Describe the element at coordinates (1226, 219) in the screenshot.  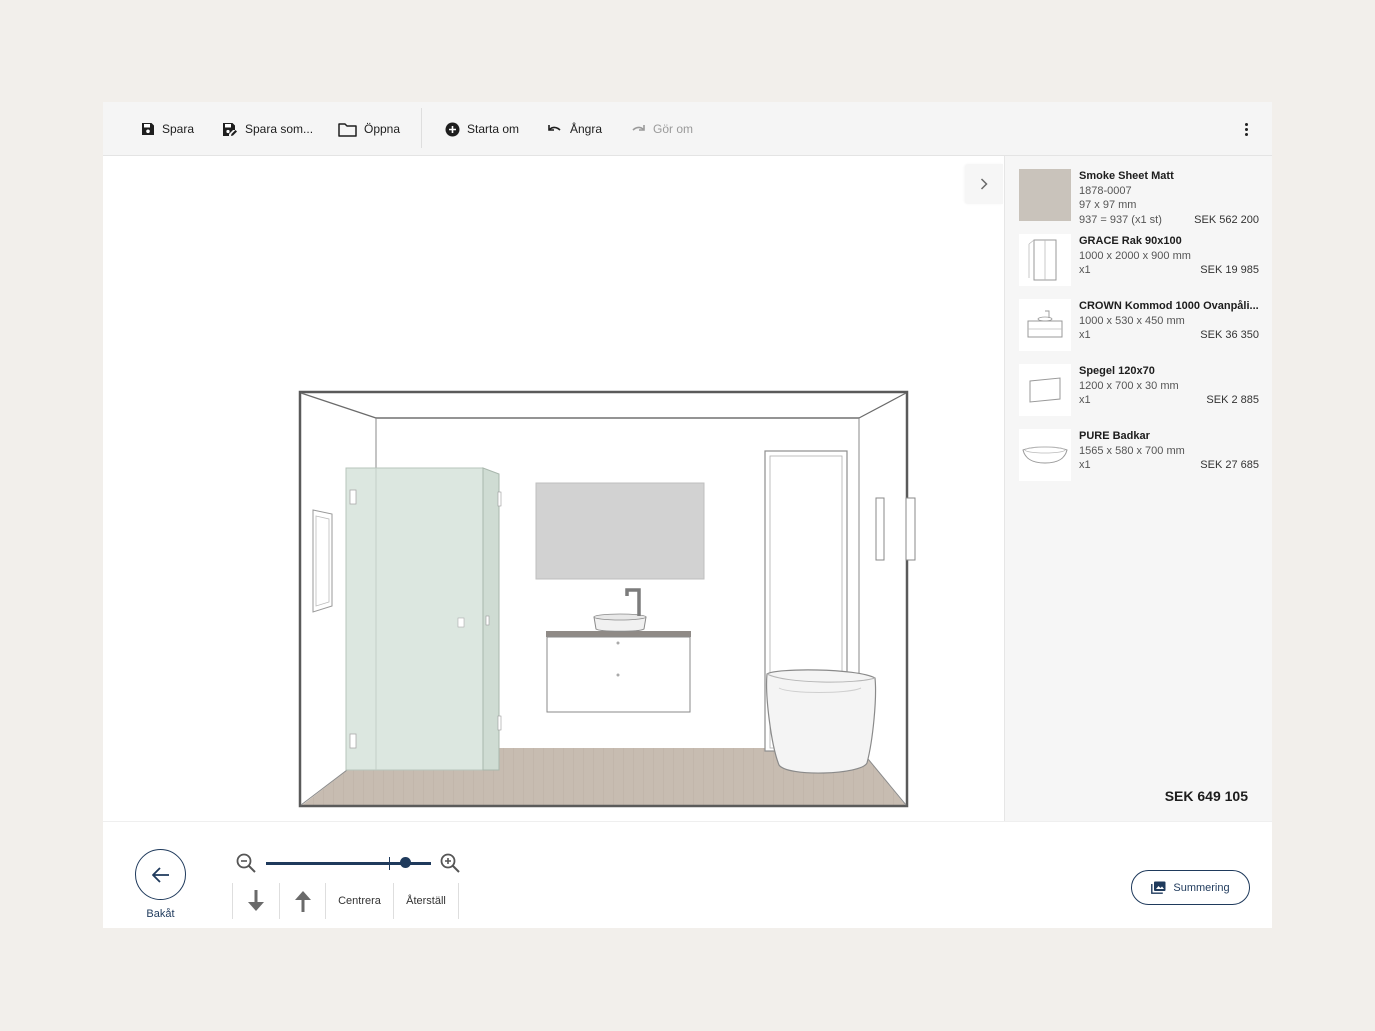
I see `item-price: SEK 562 200` at that location.